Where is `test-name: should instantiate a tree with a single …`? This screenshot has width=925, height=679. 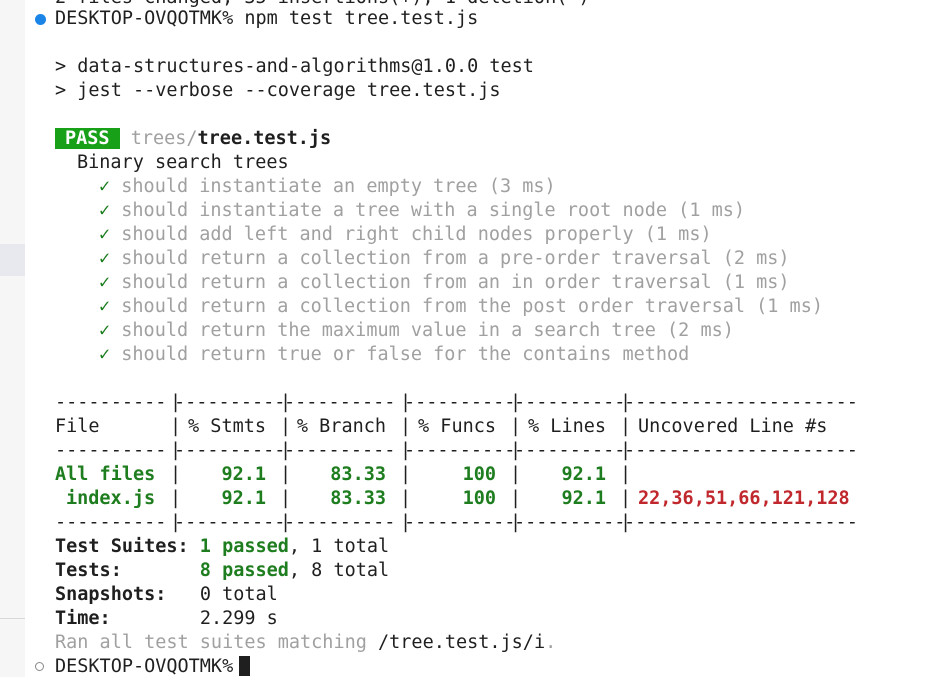 test-name: should instantiate a tree with a single … is located at coordinates (433, 210).